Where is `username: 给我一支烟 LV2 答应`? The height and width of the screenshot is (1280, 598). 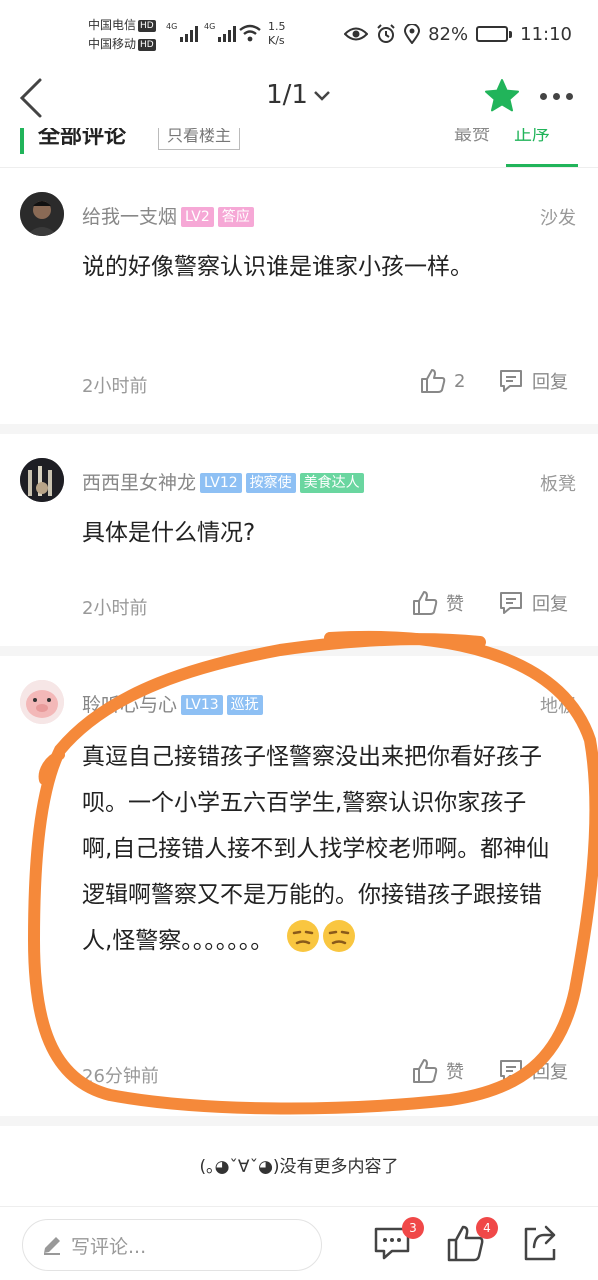 username: 给我一支烟 LV2 答应 is located at coordinates (168, 215).